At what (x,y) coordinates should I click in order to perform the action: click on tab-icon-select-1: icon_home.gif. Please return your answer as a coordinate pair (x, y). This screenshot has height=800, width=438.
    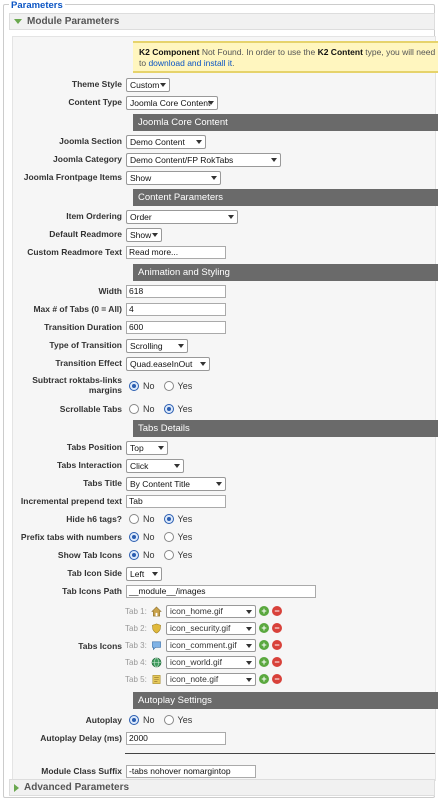
    Looking at the image, I should click on (211, 611).